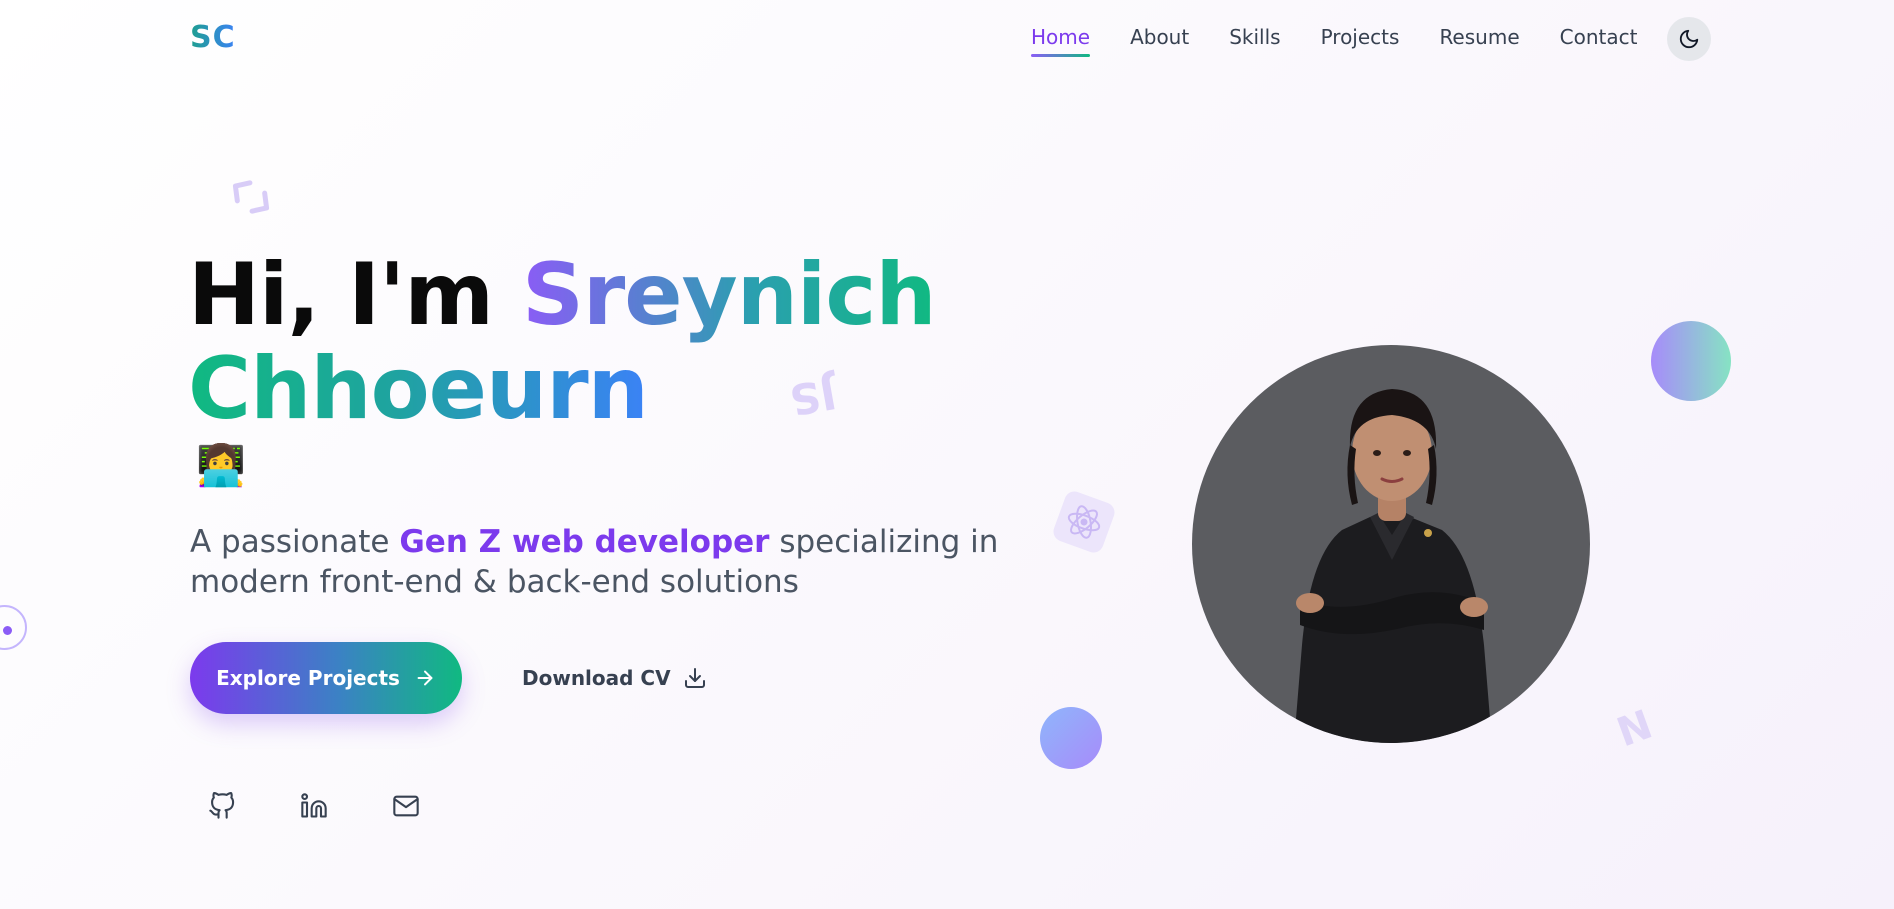 The image size is (1894, 909). What do you see at coordinates (1635, 729) in the screenshot?
I see `n-decoration: N` at bounding box center [1635, 729].